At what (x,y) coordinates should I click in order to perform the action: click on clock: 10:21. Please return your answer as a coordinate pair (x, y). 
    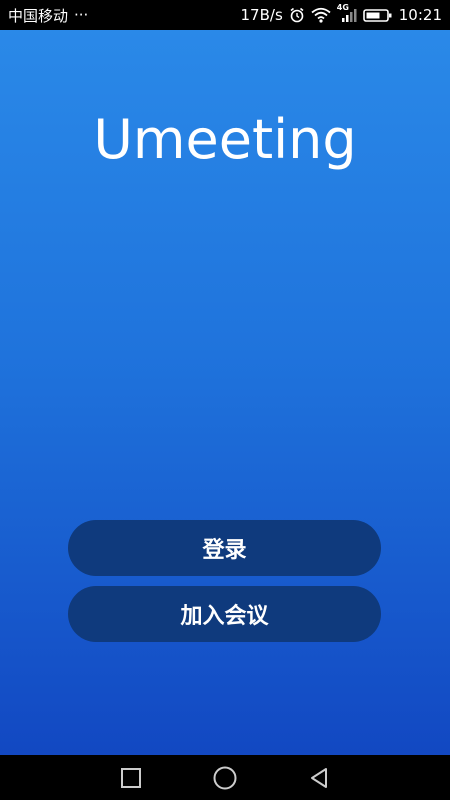
    Looking at the image, I should click on (420, 15).